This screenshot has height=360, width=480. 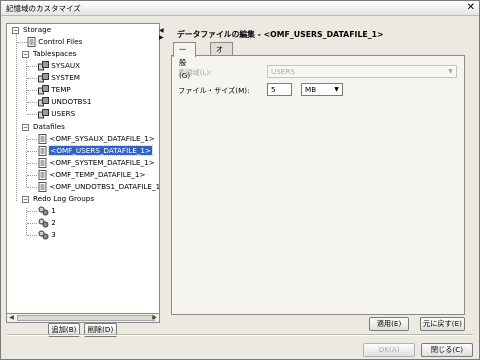 I want to click on tree-node-redo-group: 1, so click(x=47, y=211).